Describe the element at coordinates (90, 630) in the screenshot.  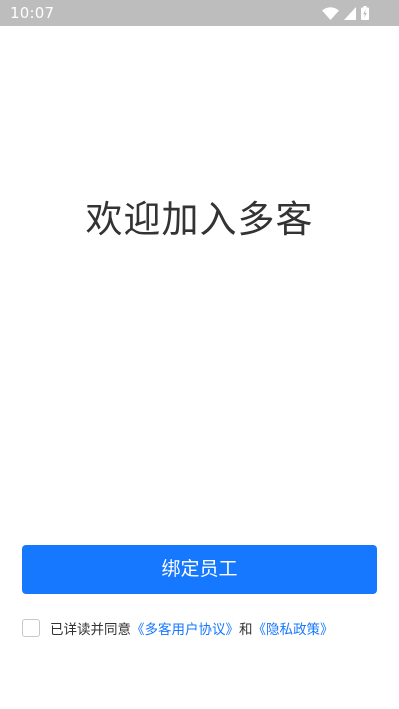
I see `agreement-prefix: 已详读并同意` at that location.